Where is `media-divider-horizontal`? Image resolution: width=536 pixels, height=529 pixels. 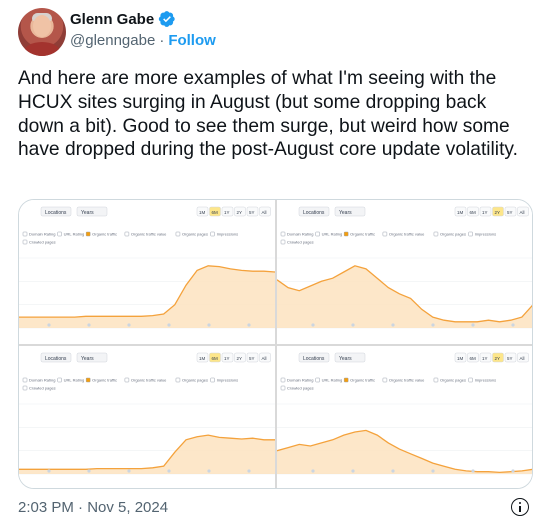
media-divider-horizontal is located at coordinates (275, 345).